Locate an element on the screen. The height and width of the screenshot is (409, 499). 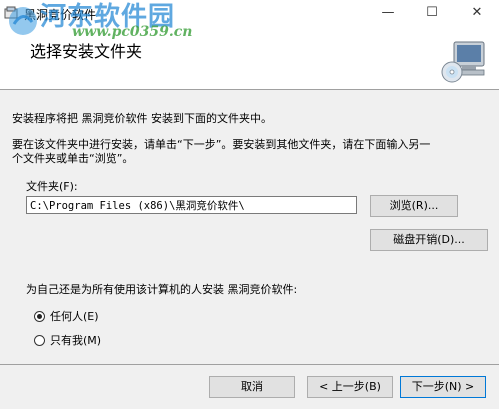
watermark-logo-icon is located at coordinates (23, 21).